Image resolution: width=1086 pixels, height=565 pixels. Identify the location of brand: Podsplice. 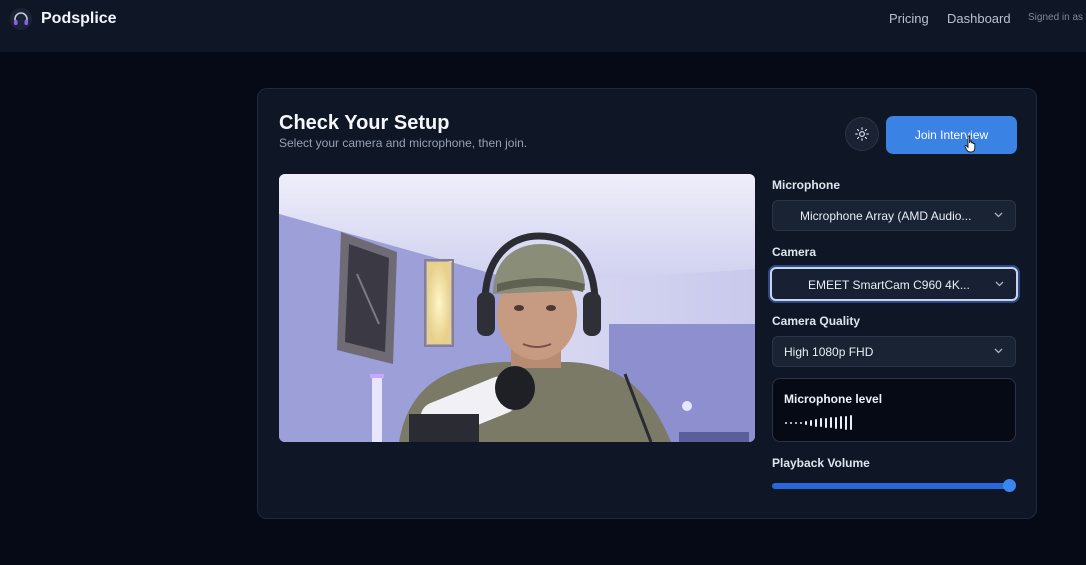
(63, 19).